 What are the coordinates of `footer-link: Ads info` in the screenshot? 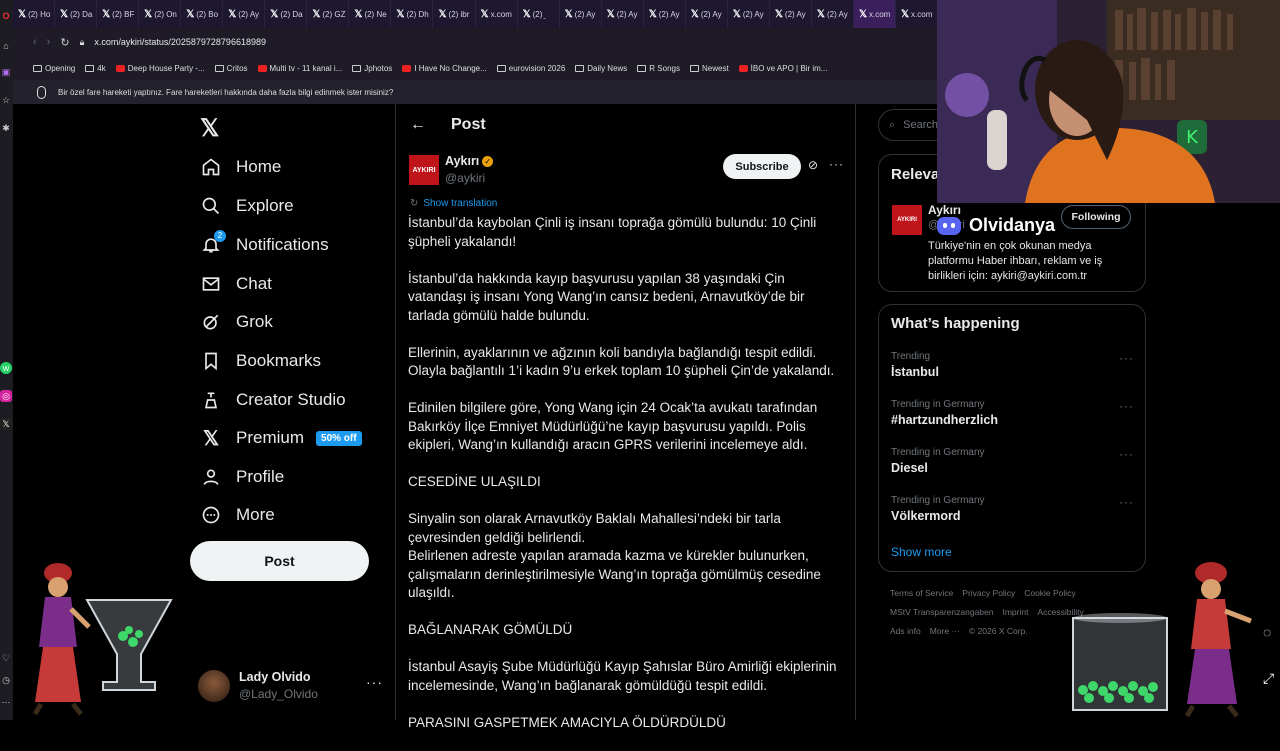 It's located at (905, 631).